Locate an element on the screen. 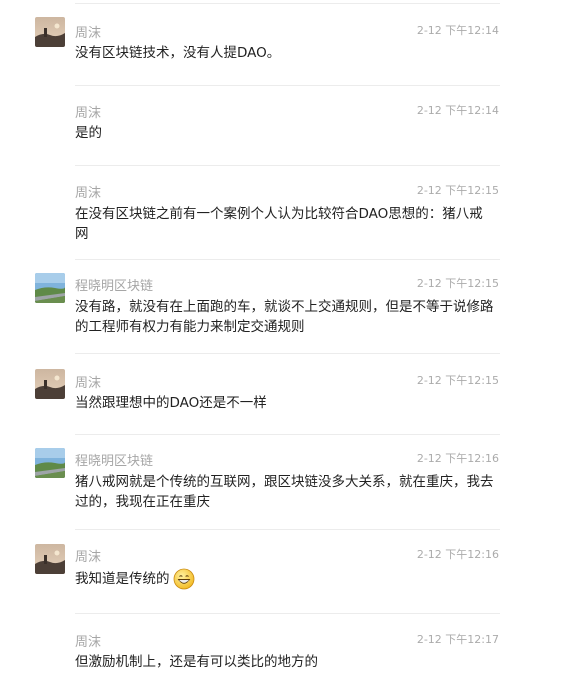  message-text-content: 我知道是传统的 is located at coordinates (122, 579).